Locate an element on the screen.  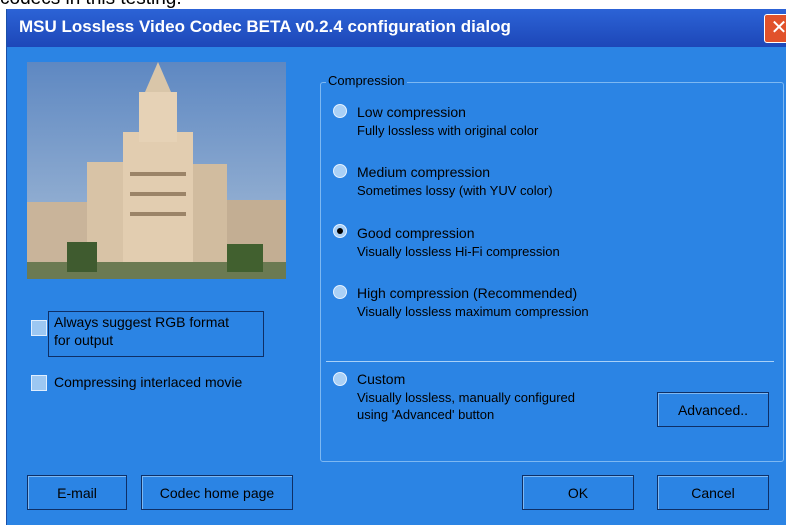
interlaced-checkbox is located at coordinates (39, 383).